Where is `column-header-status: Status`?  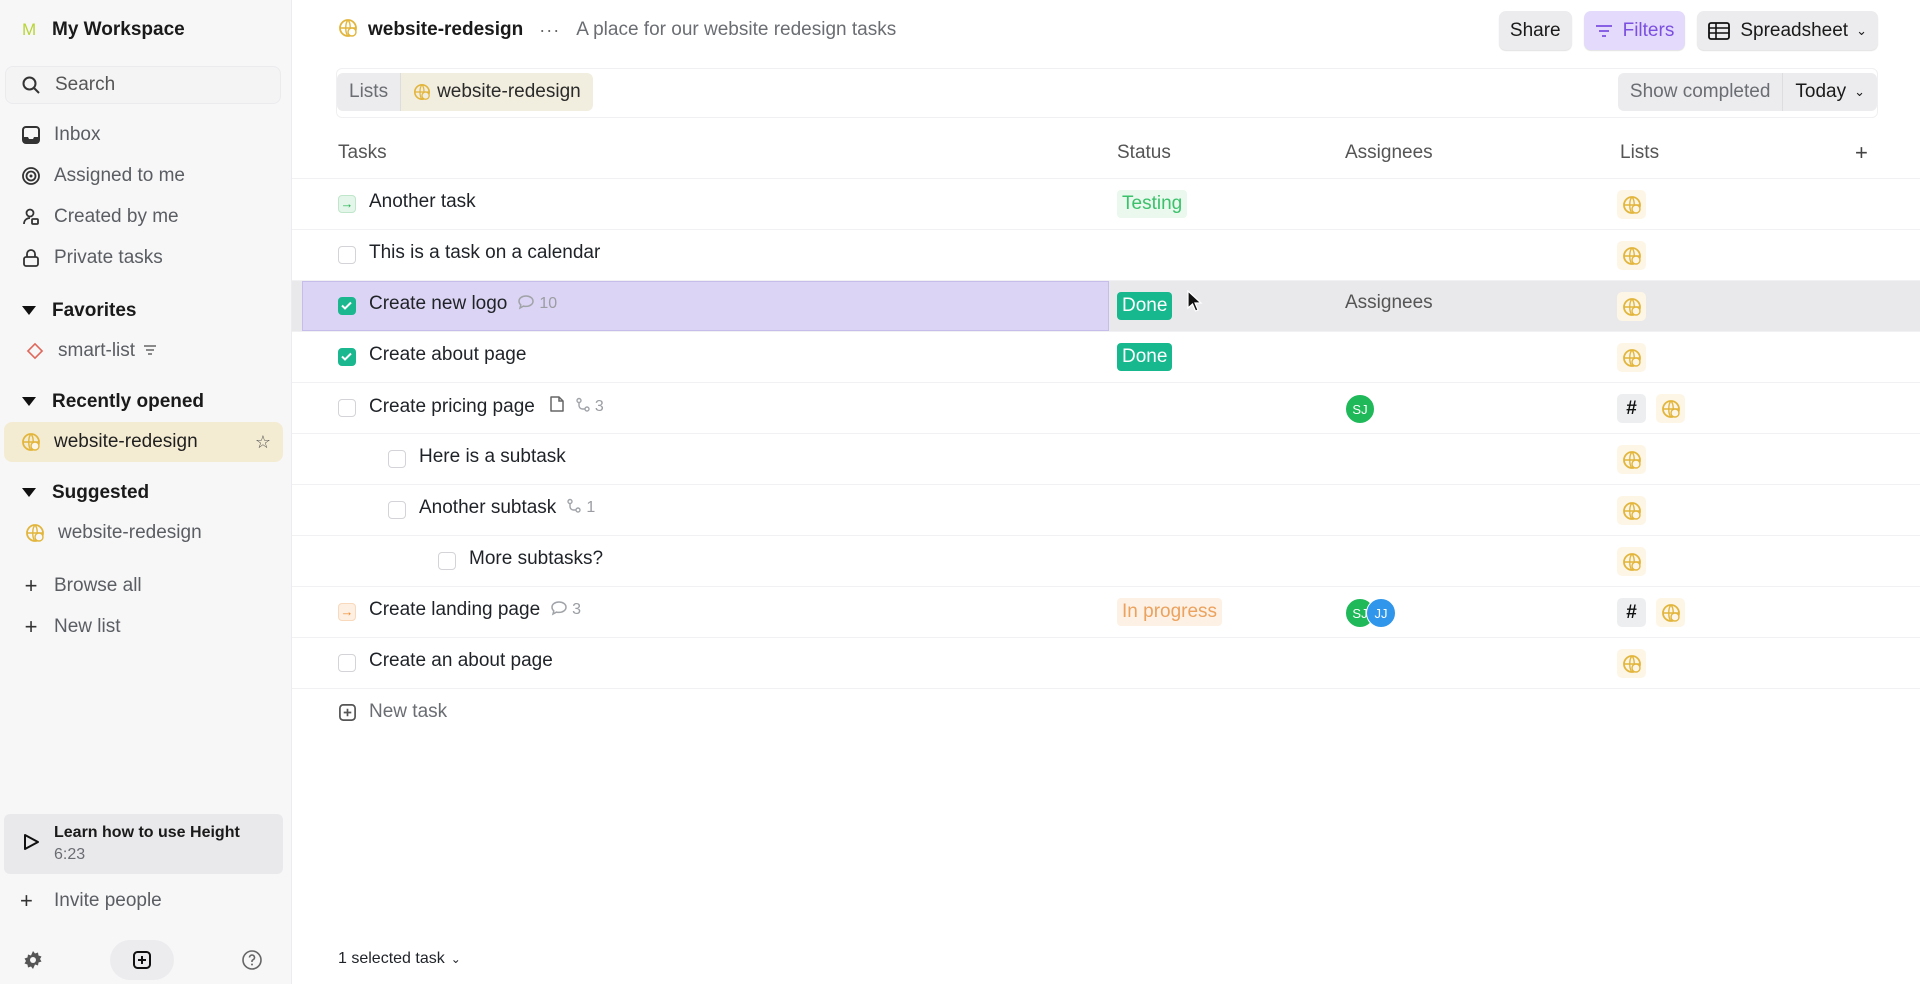
column-header-status: Status is located at coordinates (1144, 153).